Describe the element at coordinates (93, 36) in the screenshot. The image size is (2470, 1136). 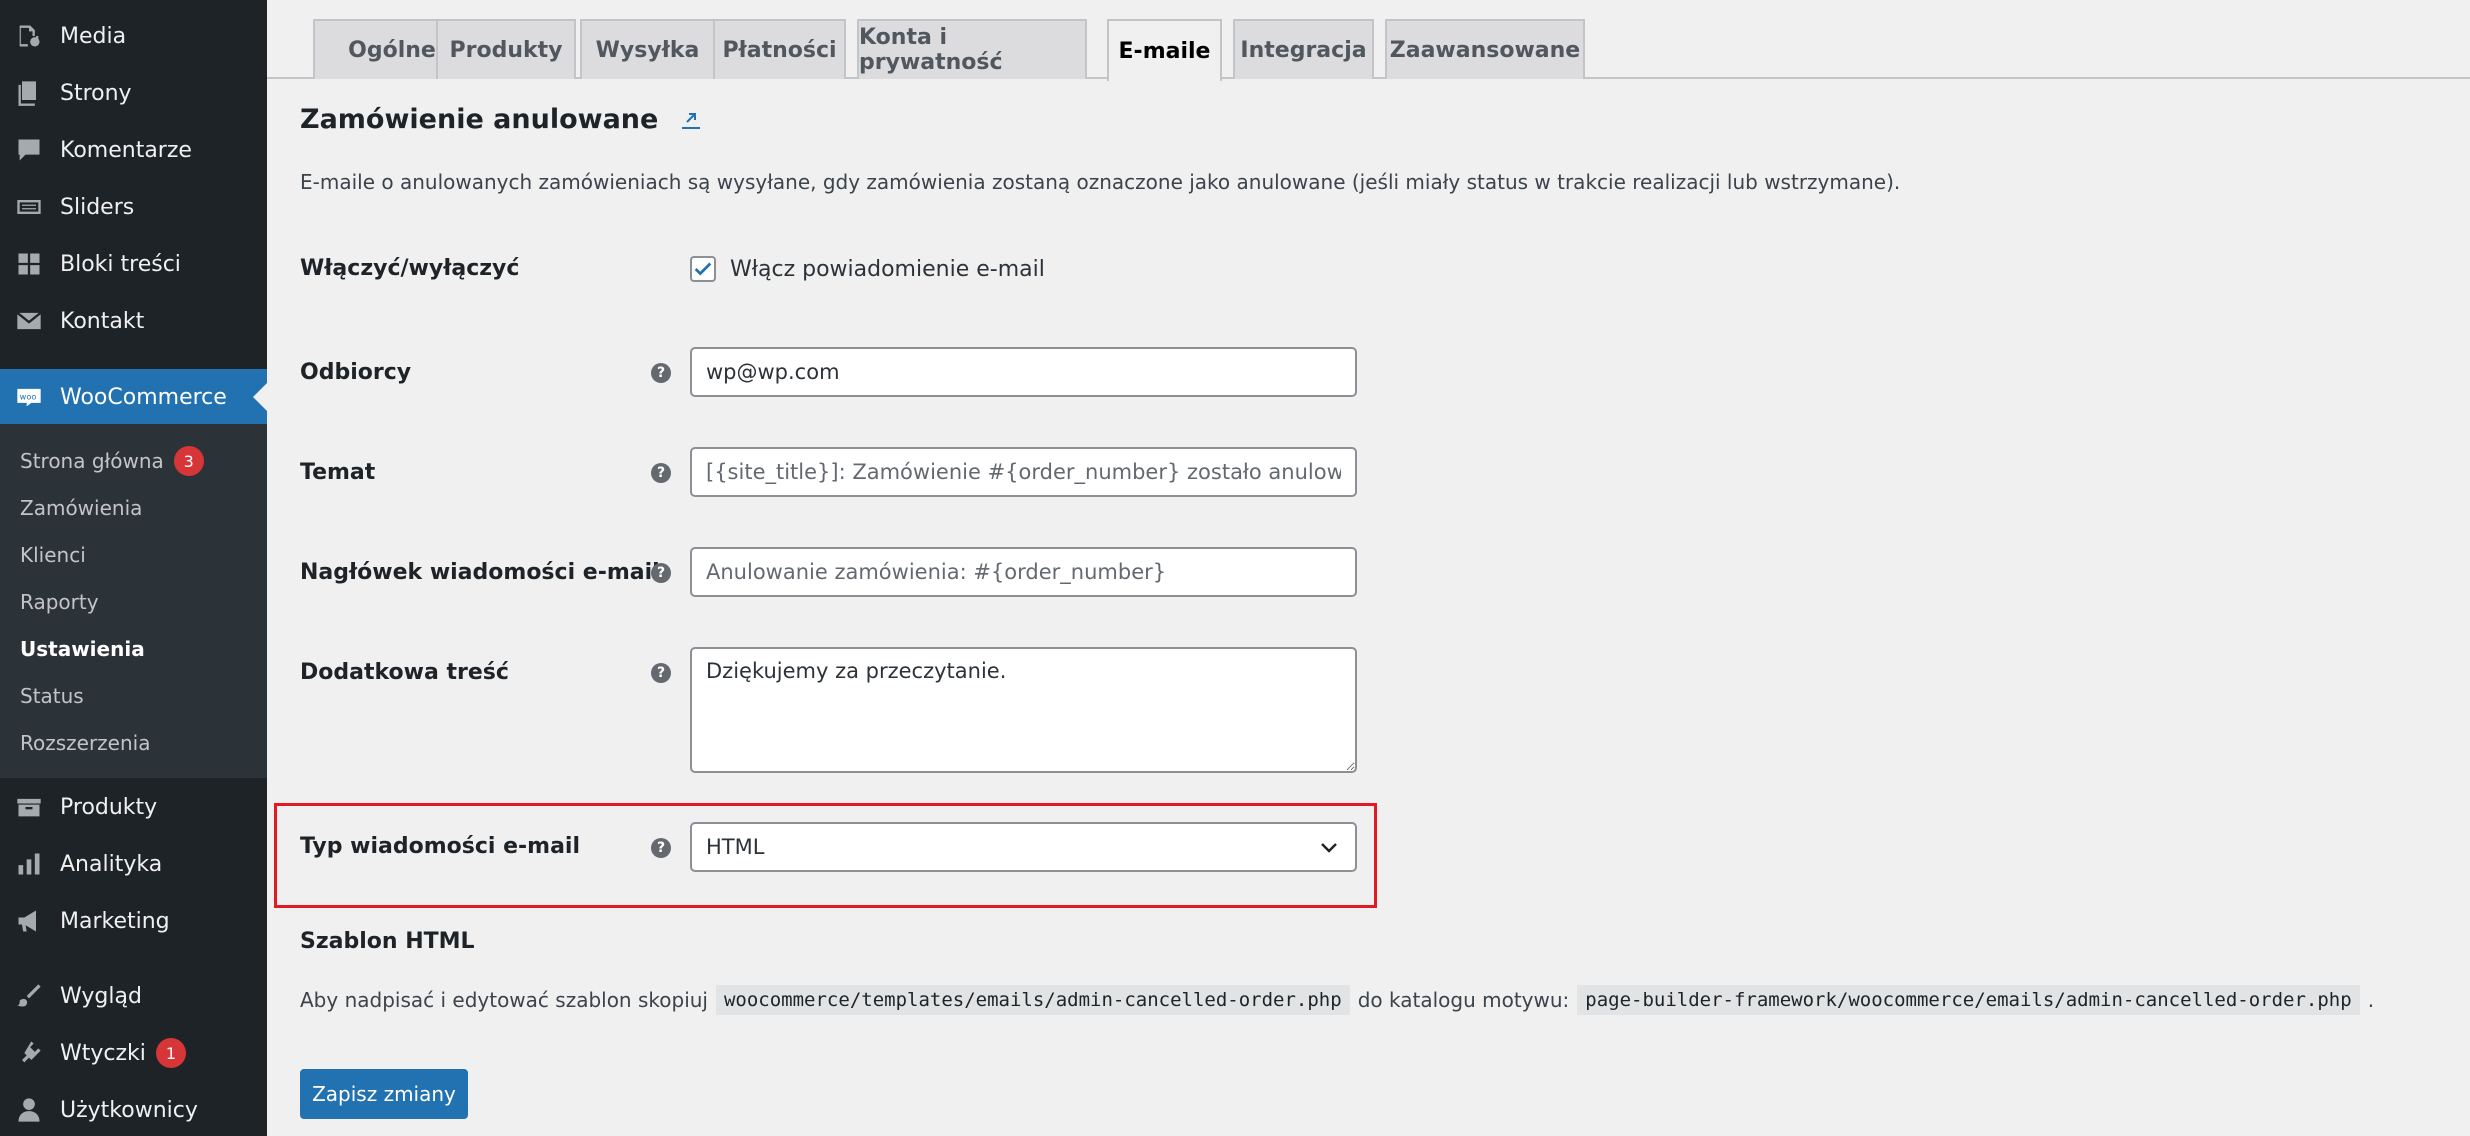
I see `sidebar-item-label: Media` at that location.